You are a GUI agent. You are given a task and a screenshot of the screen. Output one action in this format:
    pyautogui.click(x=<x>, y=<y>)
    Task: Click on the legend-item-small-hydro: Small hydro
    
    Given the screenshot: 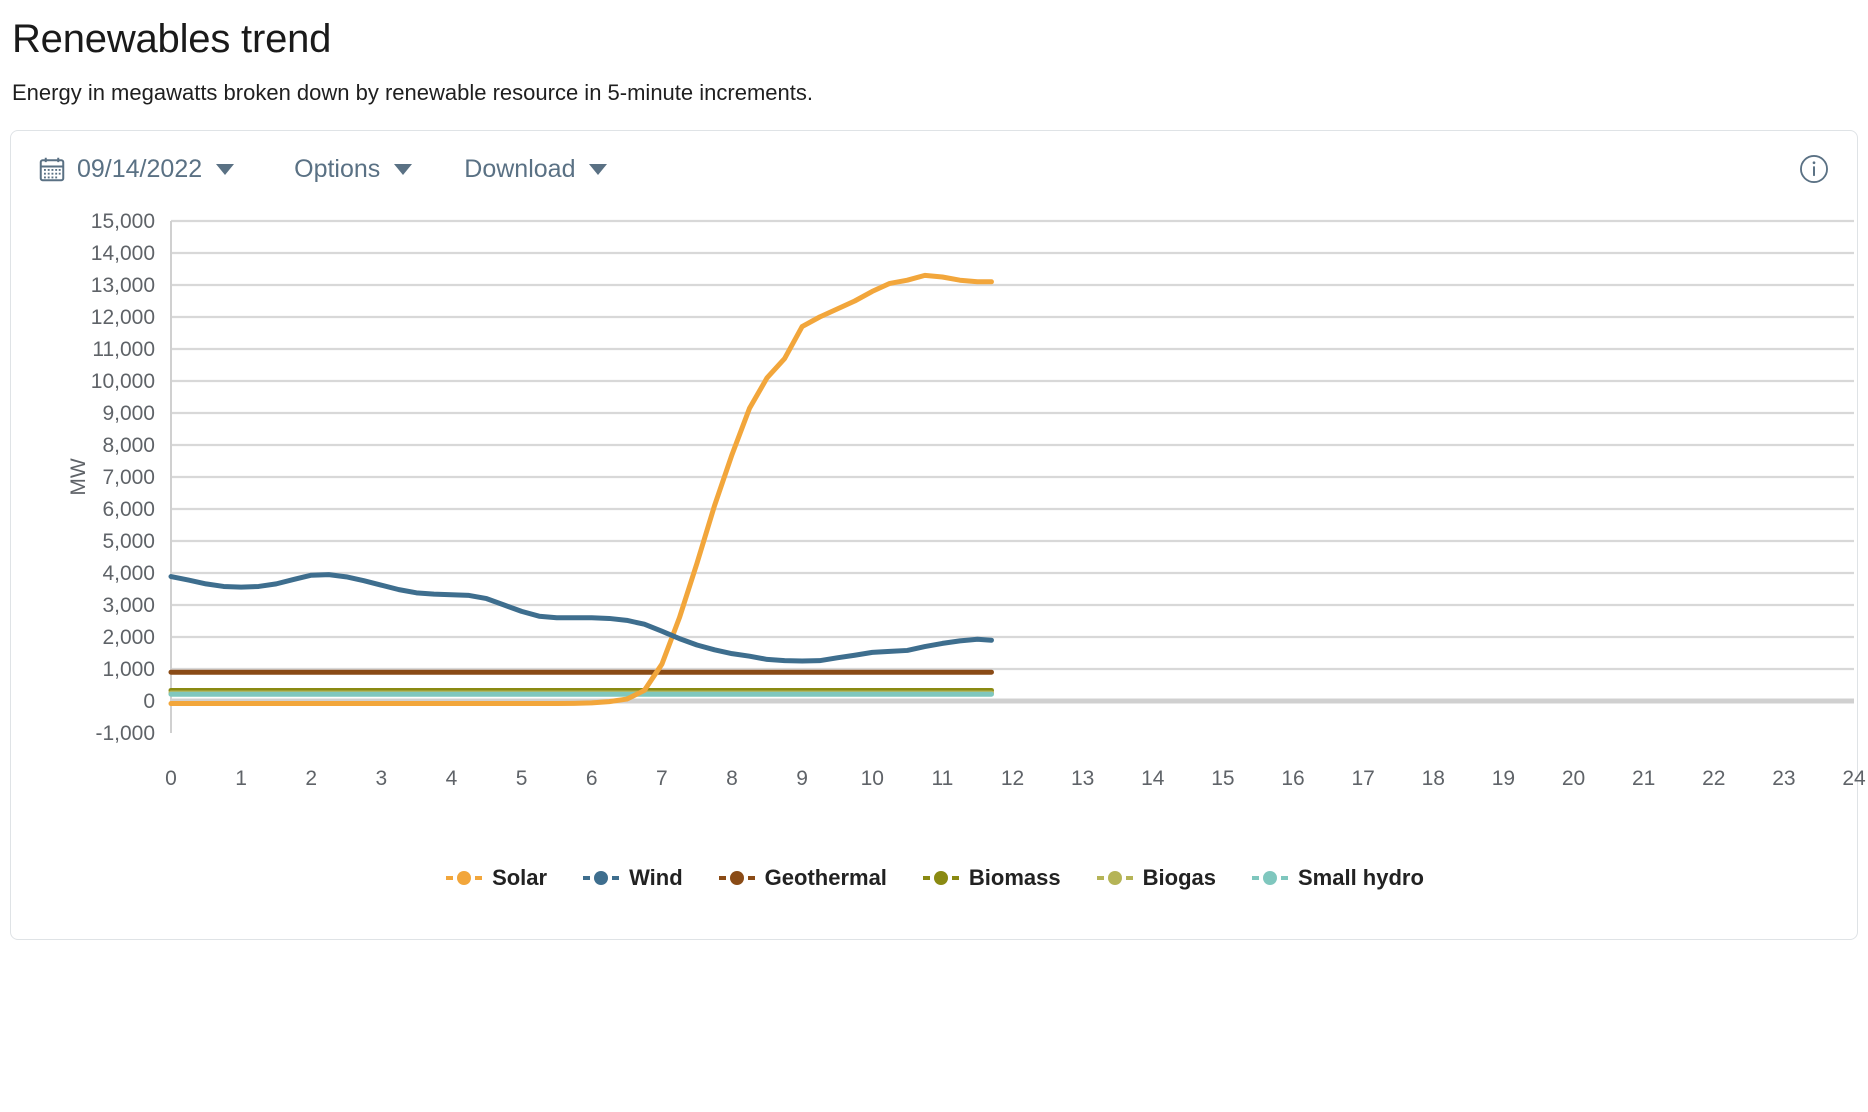 What is the action you would take?
    pyautogui.click(x=1337, y=878)
    